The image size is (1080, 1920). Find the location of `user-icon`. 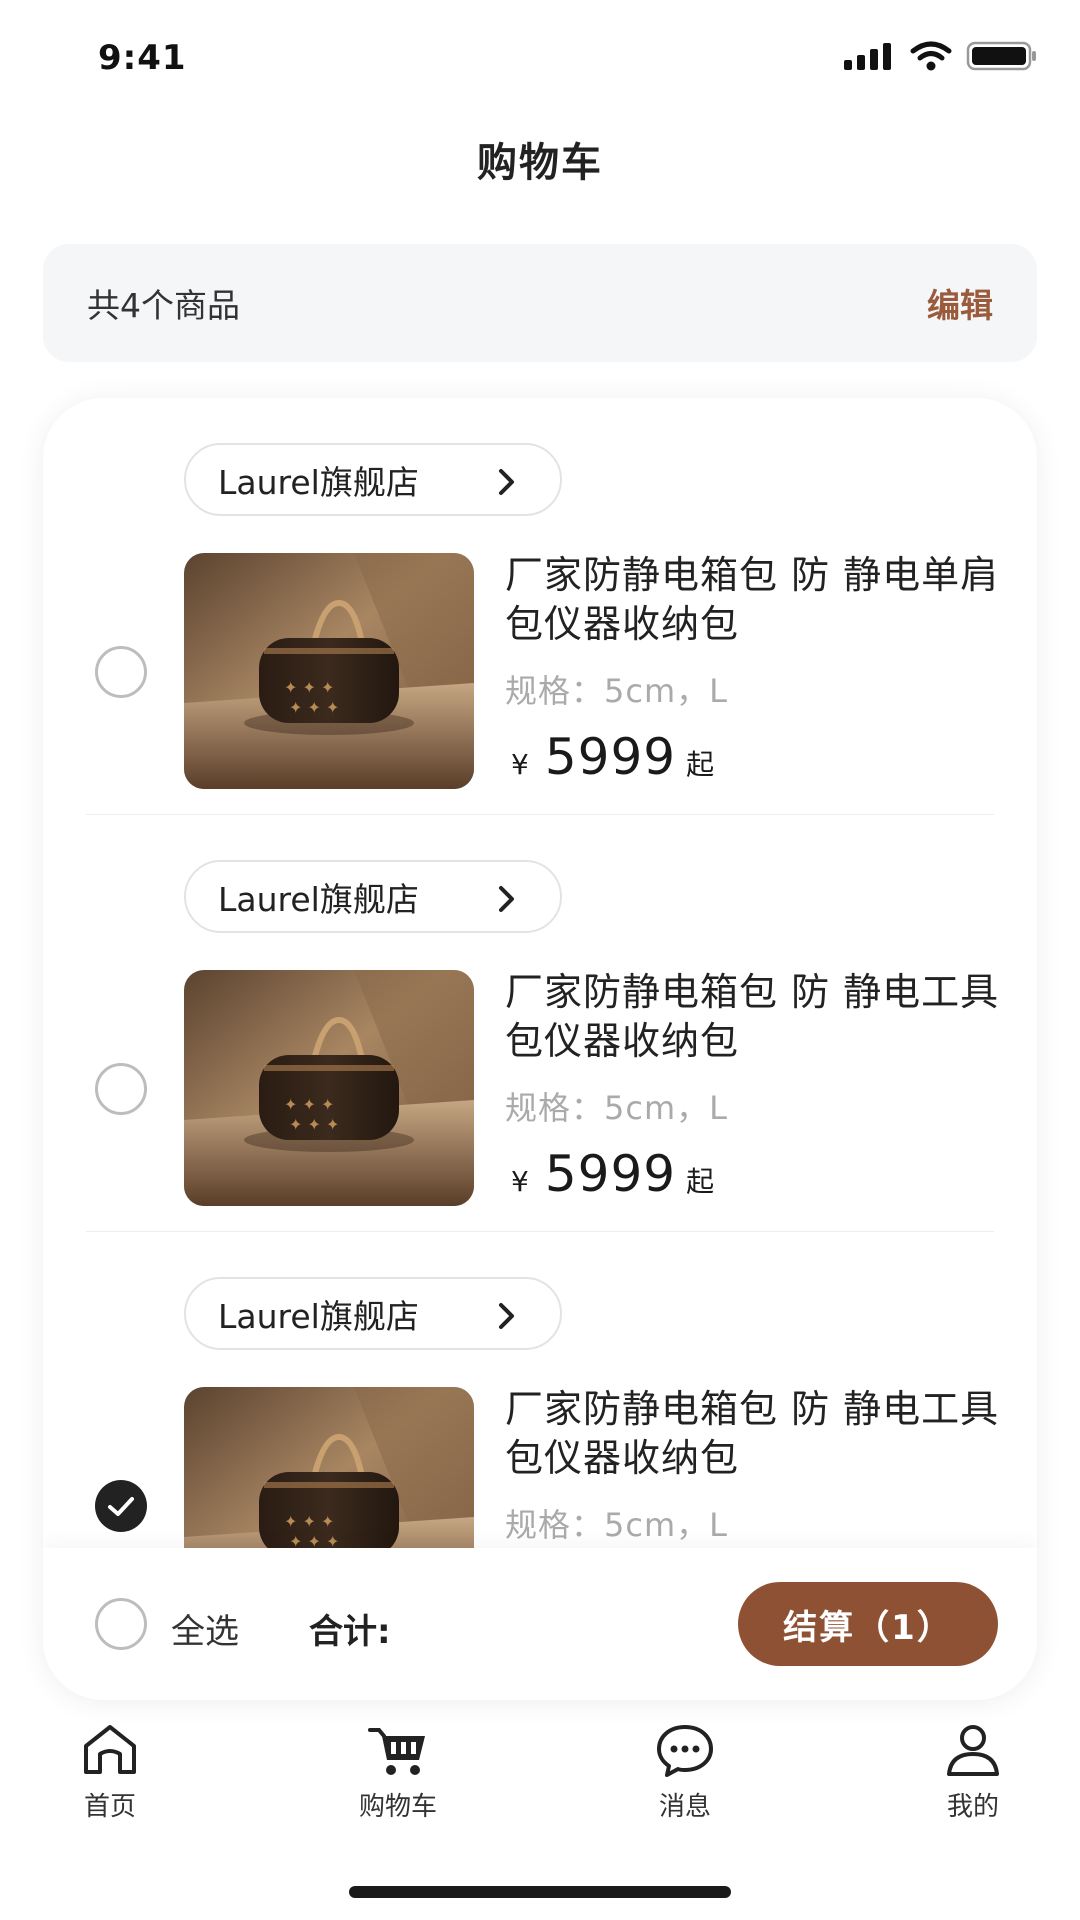

user-icon is located at coordinates (973, 1750).